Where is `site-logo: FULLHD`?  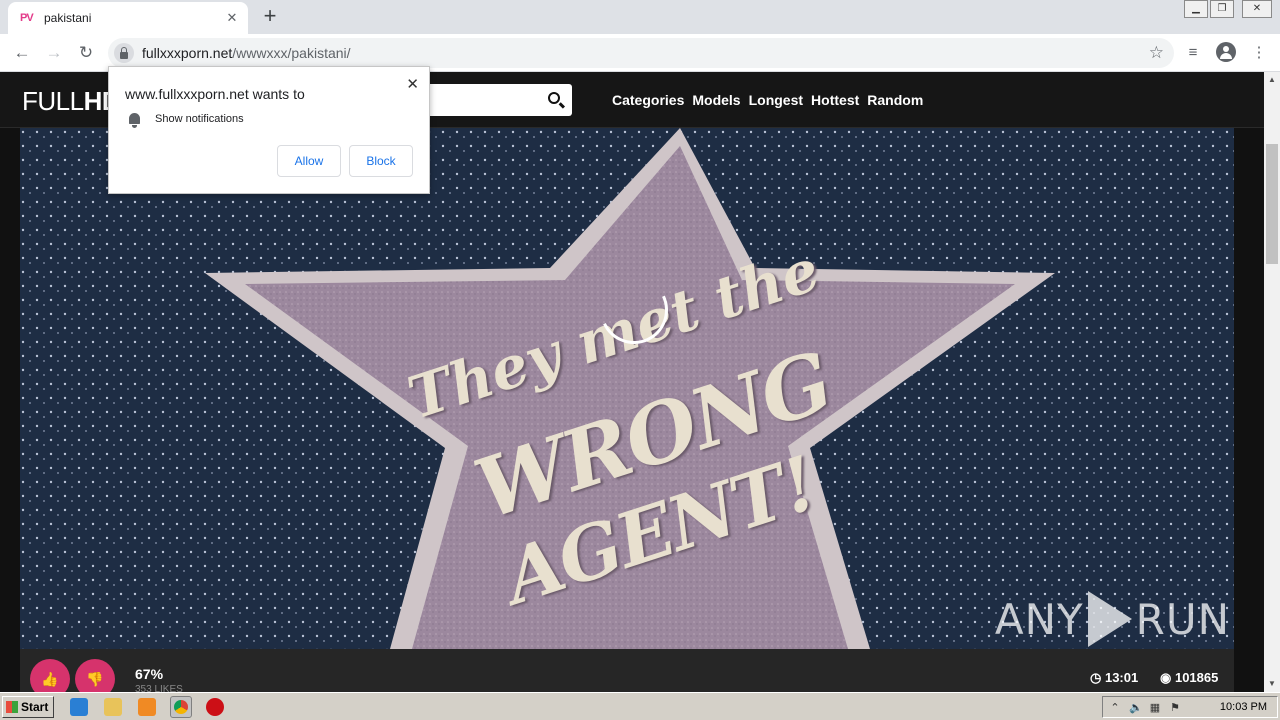
site-logo: FULLHD is located at coordinates (71, 101).